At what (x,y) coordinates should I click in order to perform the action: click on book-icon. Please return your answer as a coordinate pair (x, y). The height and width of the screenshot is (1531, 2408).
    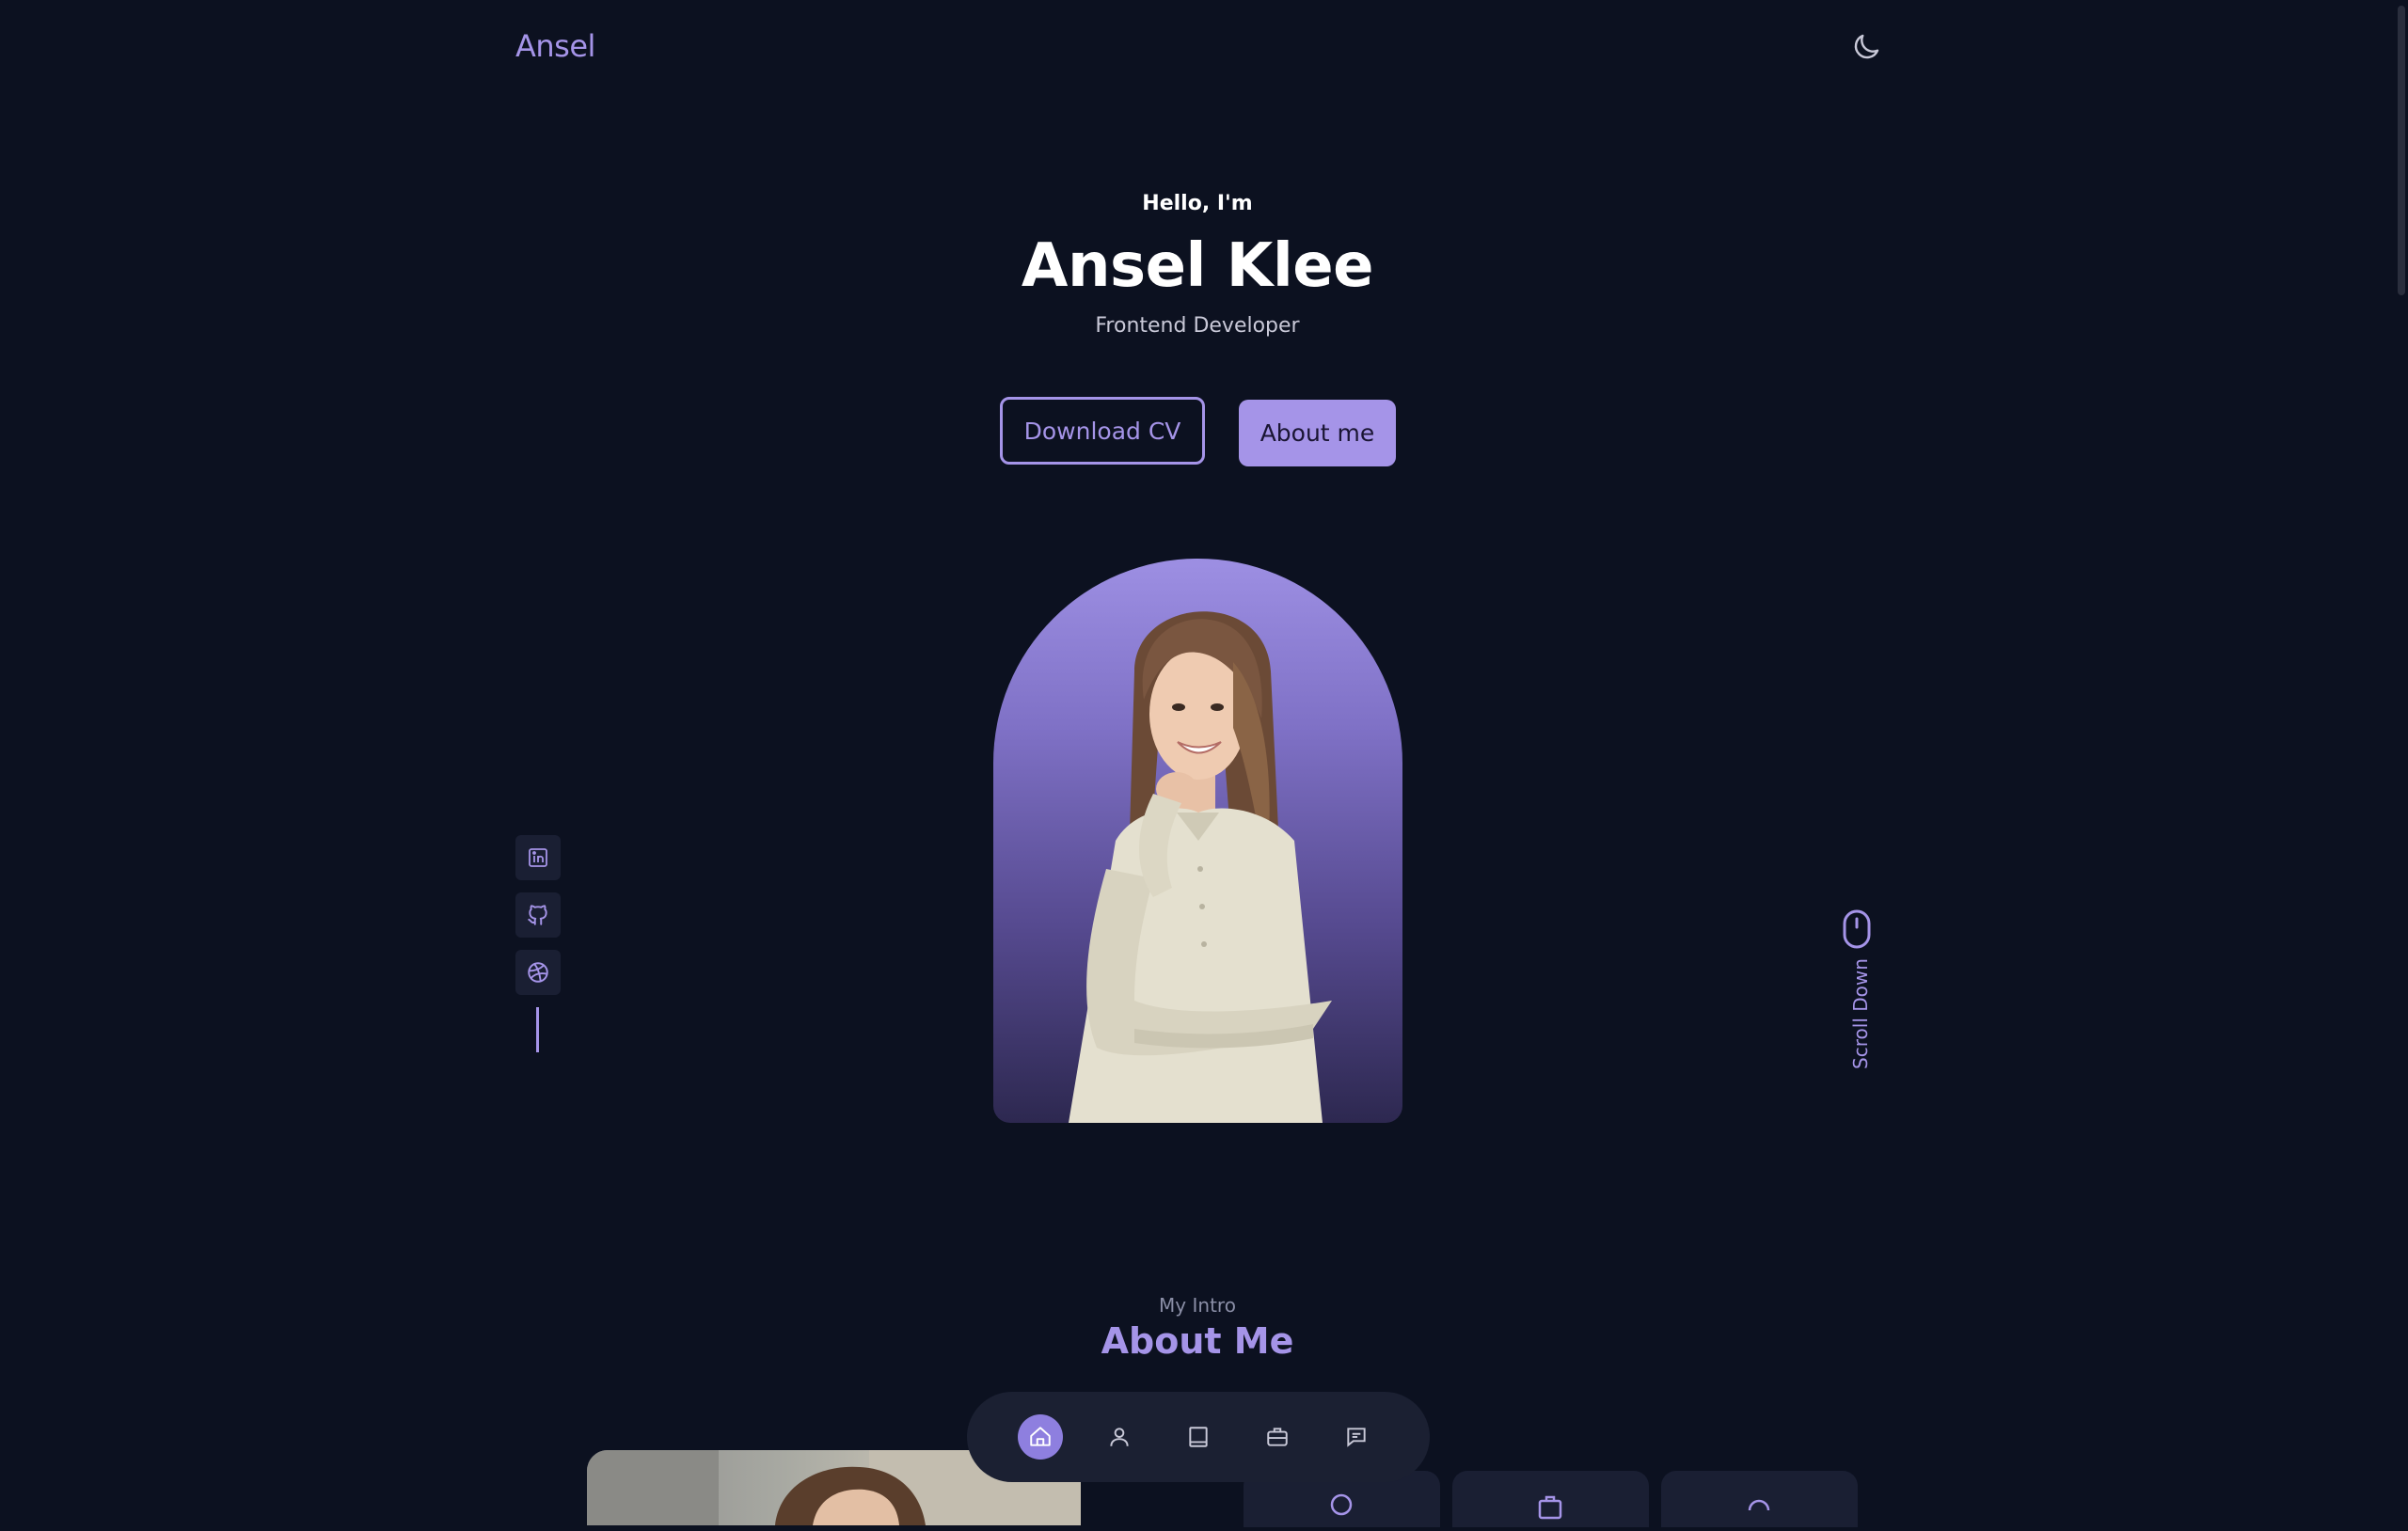
    Looking at the image, I should click on (1199, 1437).